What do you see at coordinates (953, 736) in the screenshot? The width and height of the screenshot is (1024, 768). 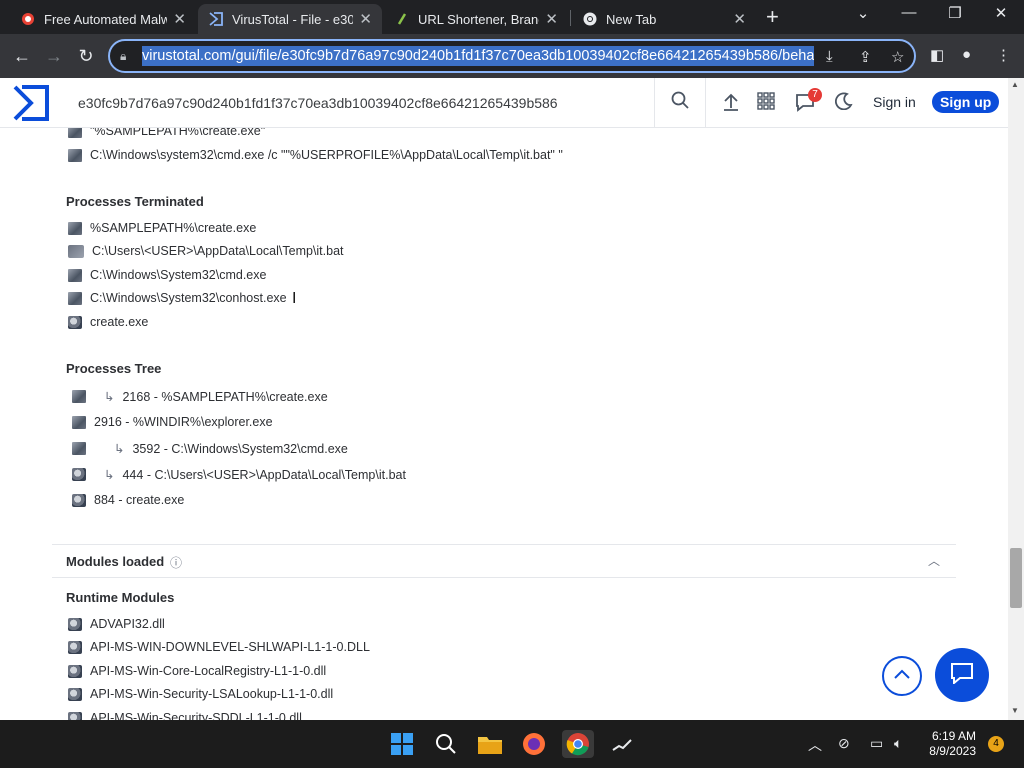 I see `clock-time: 6:19 AM` at bounding box center [953, 736].